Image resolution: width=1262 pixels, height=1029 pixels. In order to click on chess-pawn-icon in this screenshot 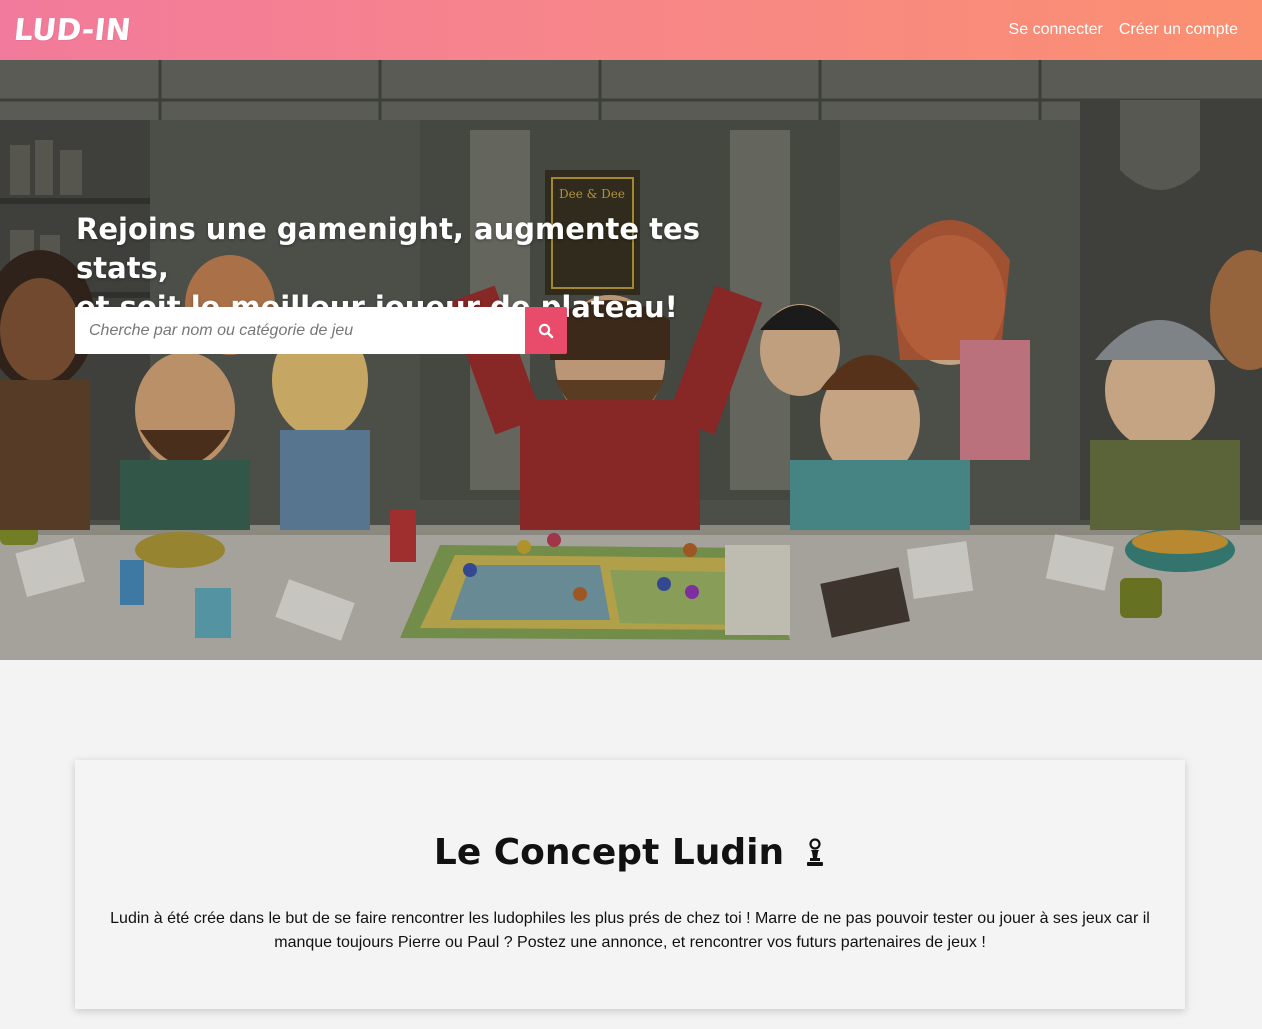, I will do `click(815, 851)`.